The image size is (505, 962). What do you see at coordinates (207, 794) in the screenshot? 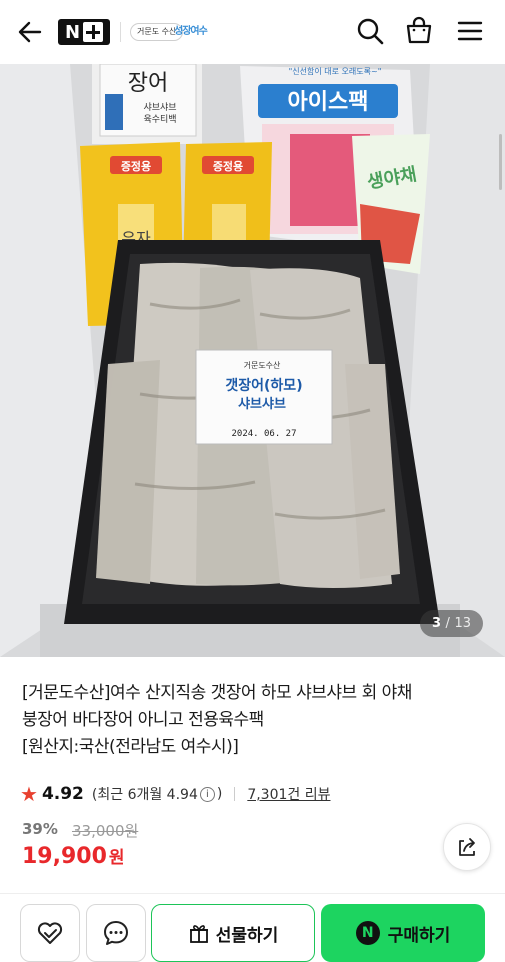
I see `info-icon: i` at bounding box center [207, 794].